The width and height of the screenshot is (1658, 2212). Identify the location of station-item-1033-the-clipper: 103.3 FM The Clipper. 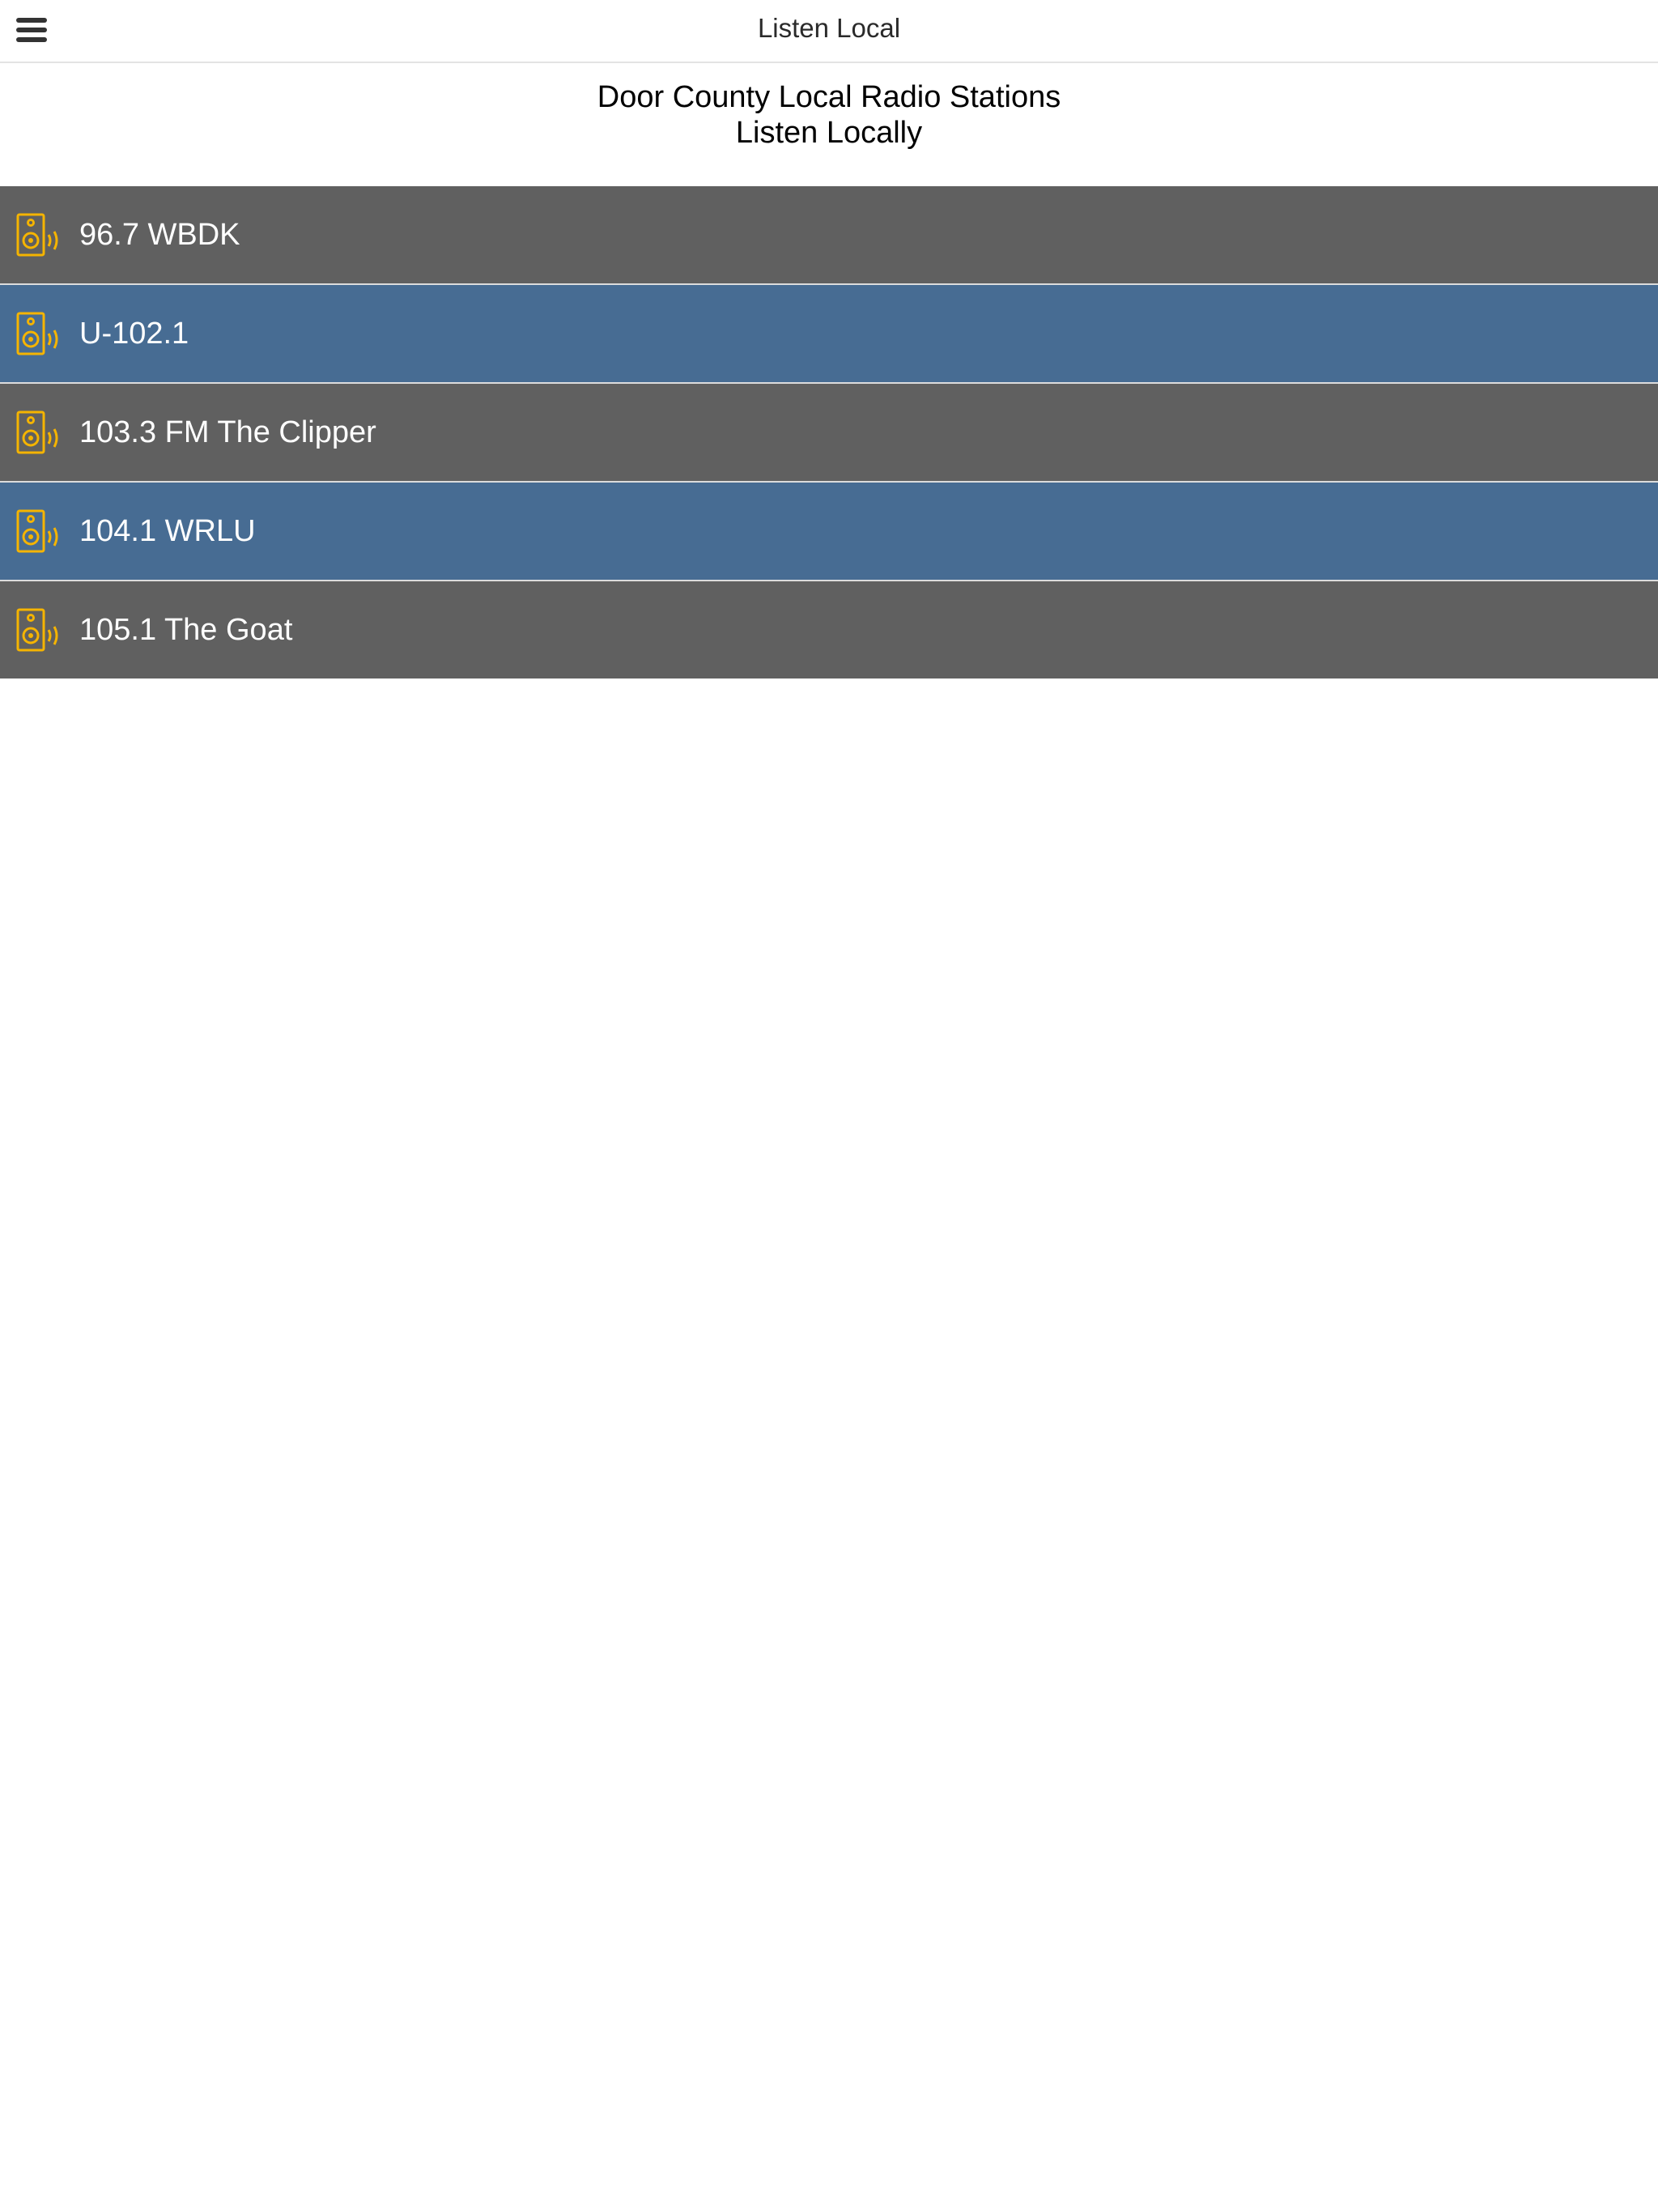
(829, 434).